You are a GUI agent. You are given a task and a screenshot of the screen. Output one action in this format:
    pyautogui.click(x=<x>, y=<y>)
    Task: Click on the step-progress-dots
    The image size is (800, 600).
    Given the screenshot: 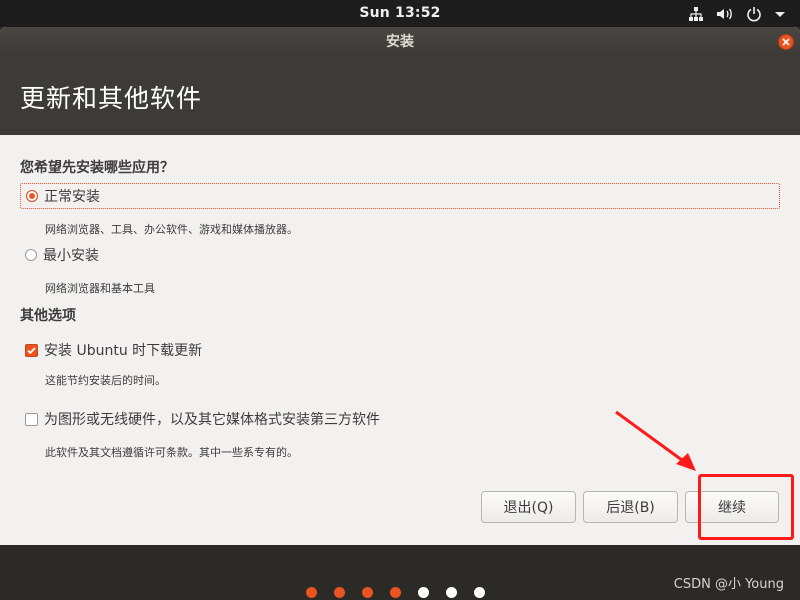 What is the action you would take?
    pyautogui.click(x=395, y=592)
    